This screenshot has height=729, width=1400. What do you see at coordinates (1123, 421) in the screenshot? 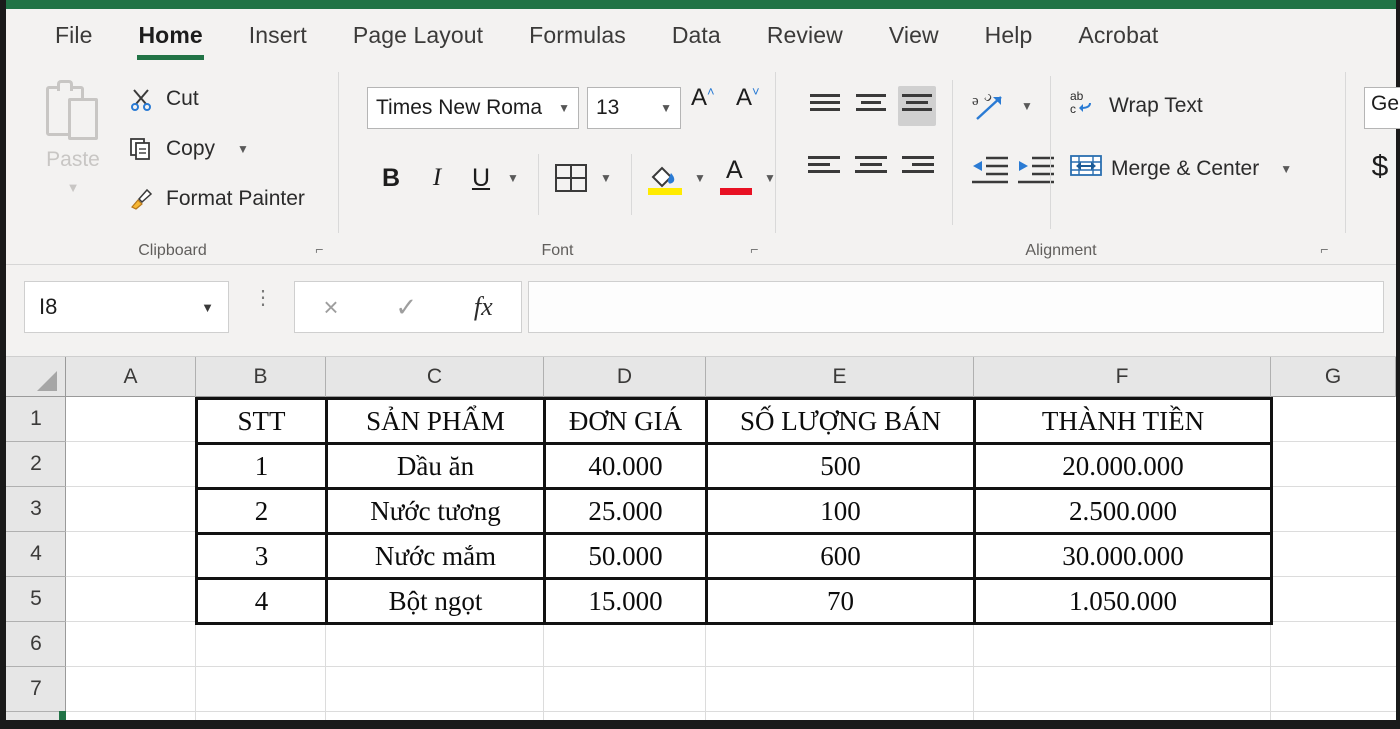
I see `th-thanh-tien: THÀNH TIỀN` at bounding box center [1123, 421].